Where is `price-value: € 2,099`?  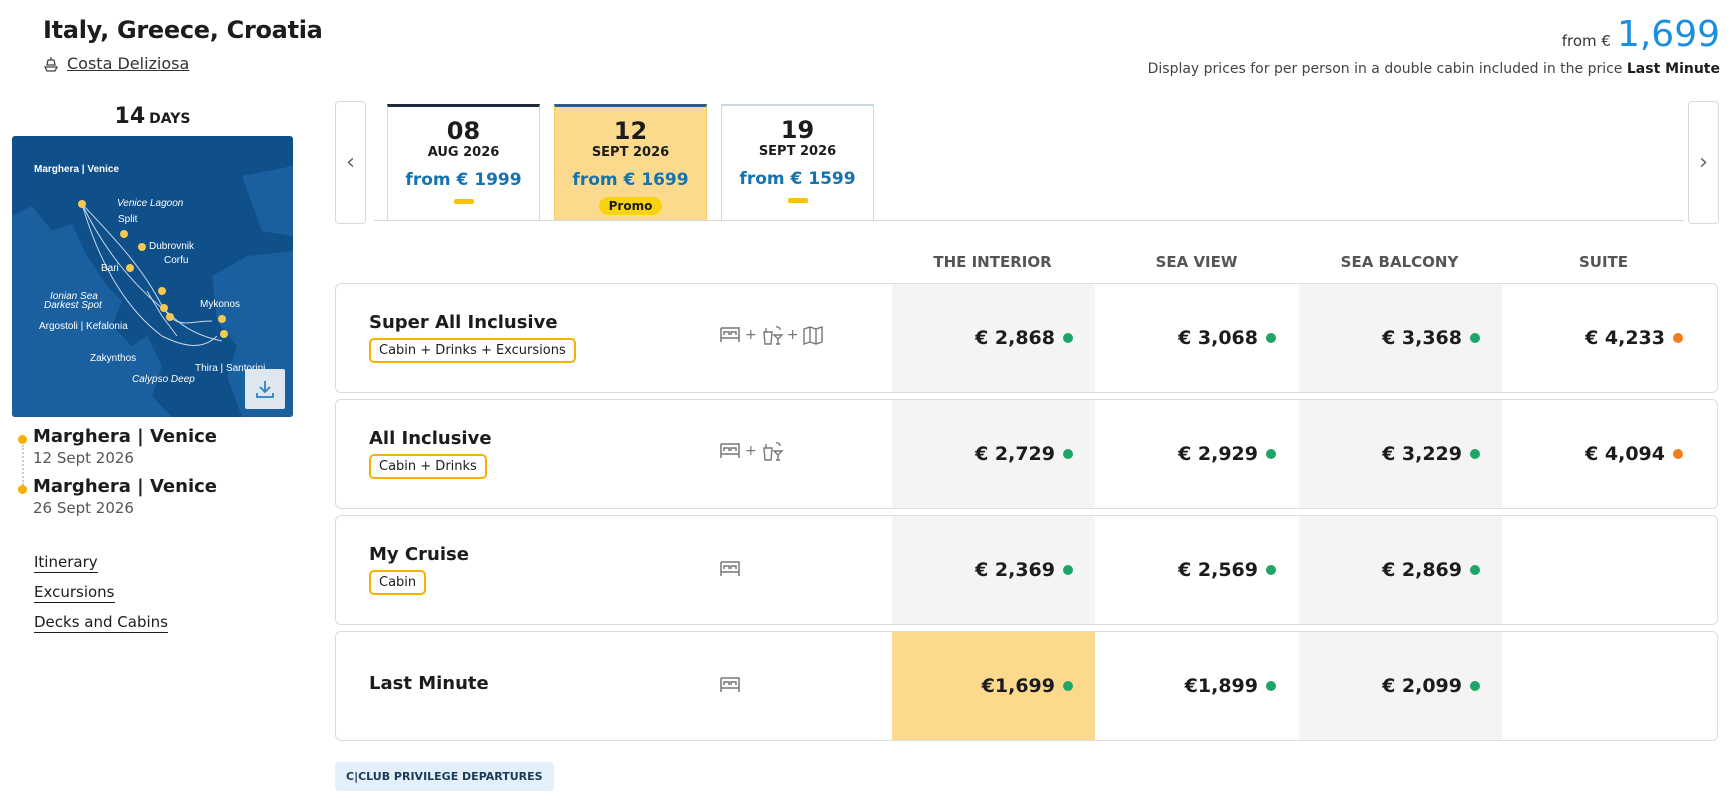 price-value: € 2,099 is located at coordinates (1422, 686).